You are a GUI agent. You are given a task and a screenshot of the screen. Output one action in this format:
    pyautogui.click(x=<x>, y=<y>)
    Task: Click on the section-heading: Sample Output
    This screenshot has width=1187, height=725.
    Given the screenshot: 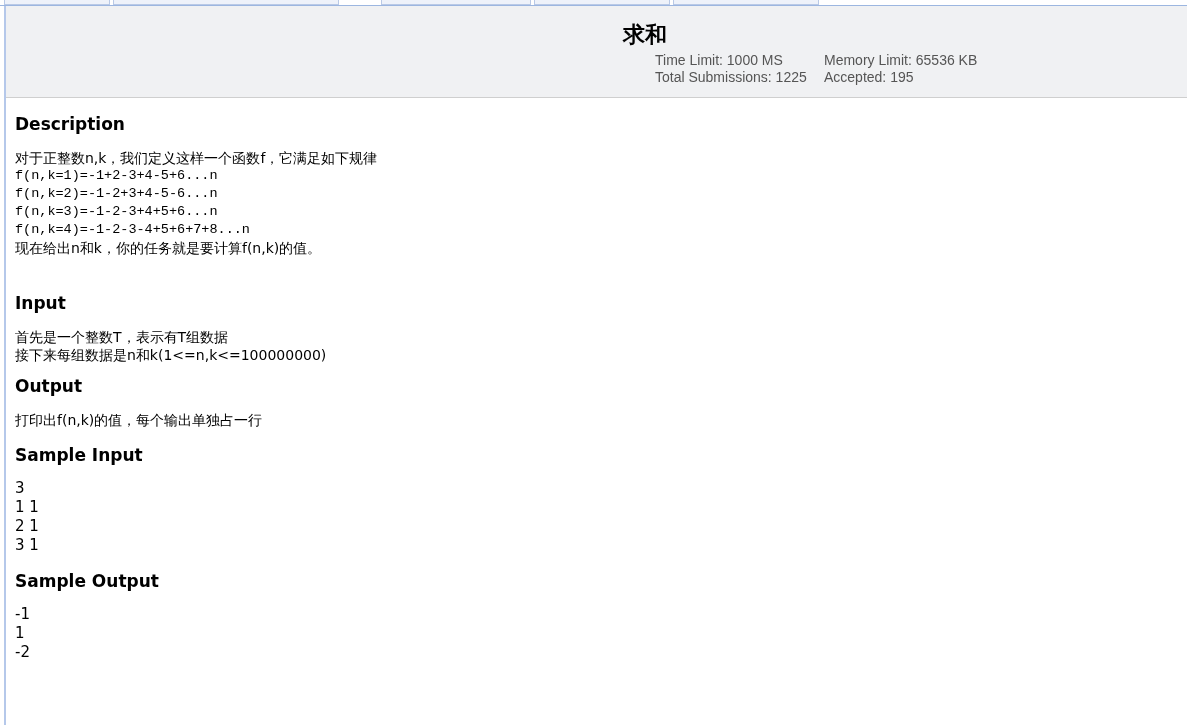 What is the action you would take?
    pyautogui.click(x=87, y=581)
    